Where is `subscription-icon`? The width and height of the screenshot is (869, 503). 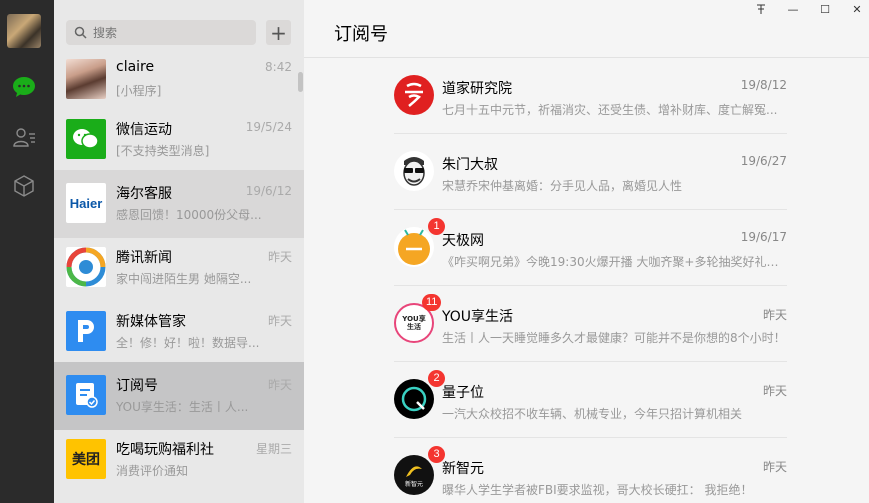 subscription-icon is located at coordinates (86, 395).